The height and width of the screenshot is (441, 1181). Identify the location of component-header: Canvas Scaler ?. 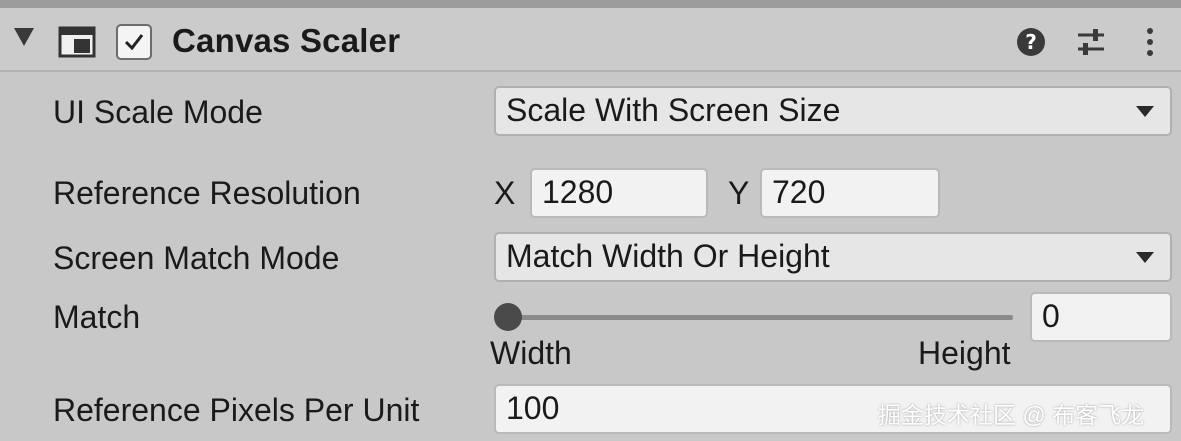
(590, 40).